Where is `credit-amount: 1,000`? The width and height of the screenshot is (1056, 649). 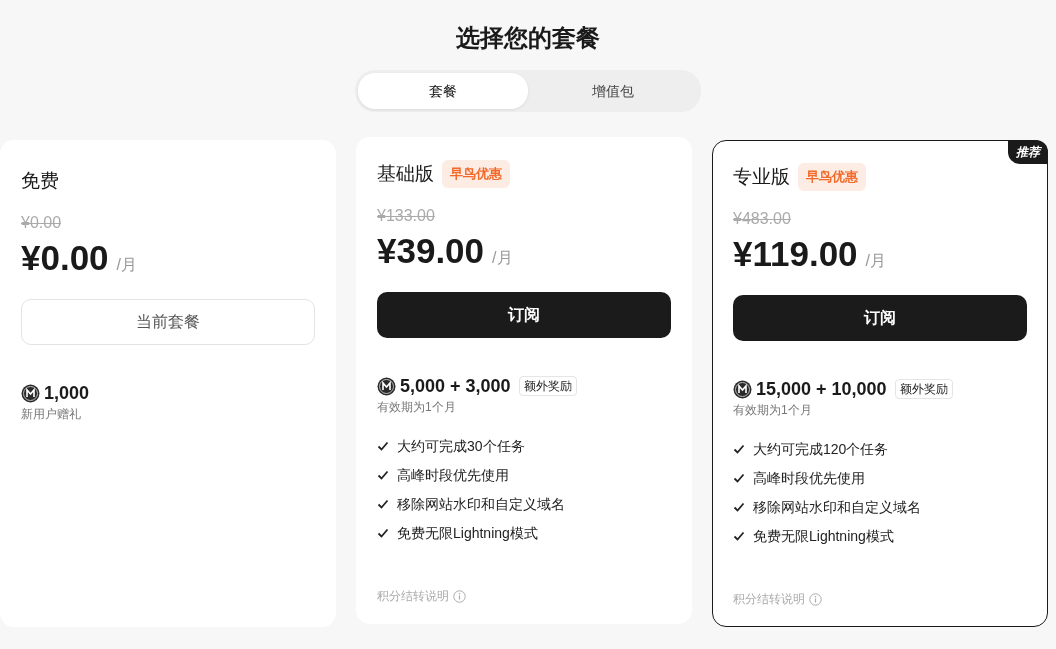
credit-amount: 1,000 is located at coordinates (67, 393).